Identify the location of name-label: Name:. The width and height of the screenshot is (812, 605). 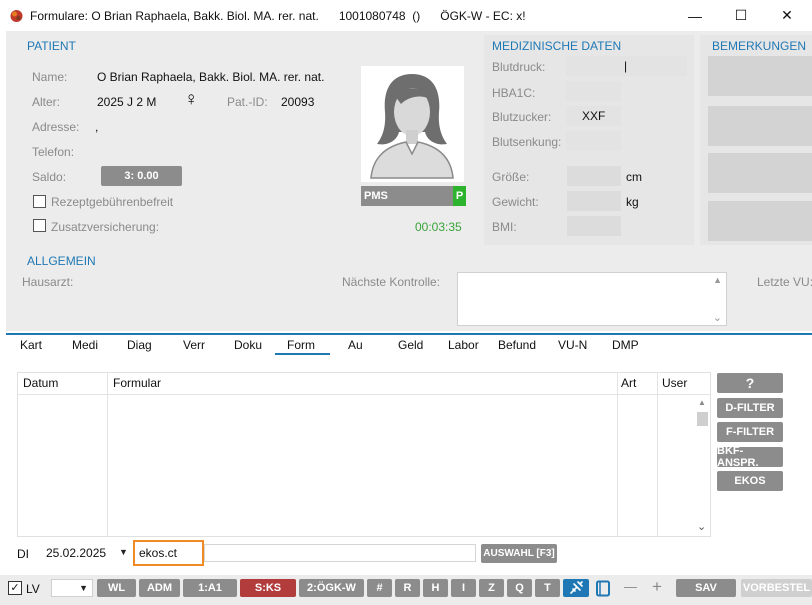
(50, 77).